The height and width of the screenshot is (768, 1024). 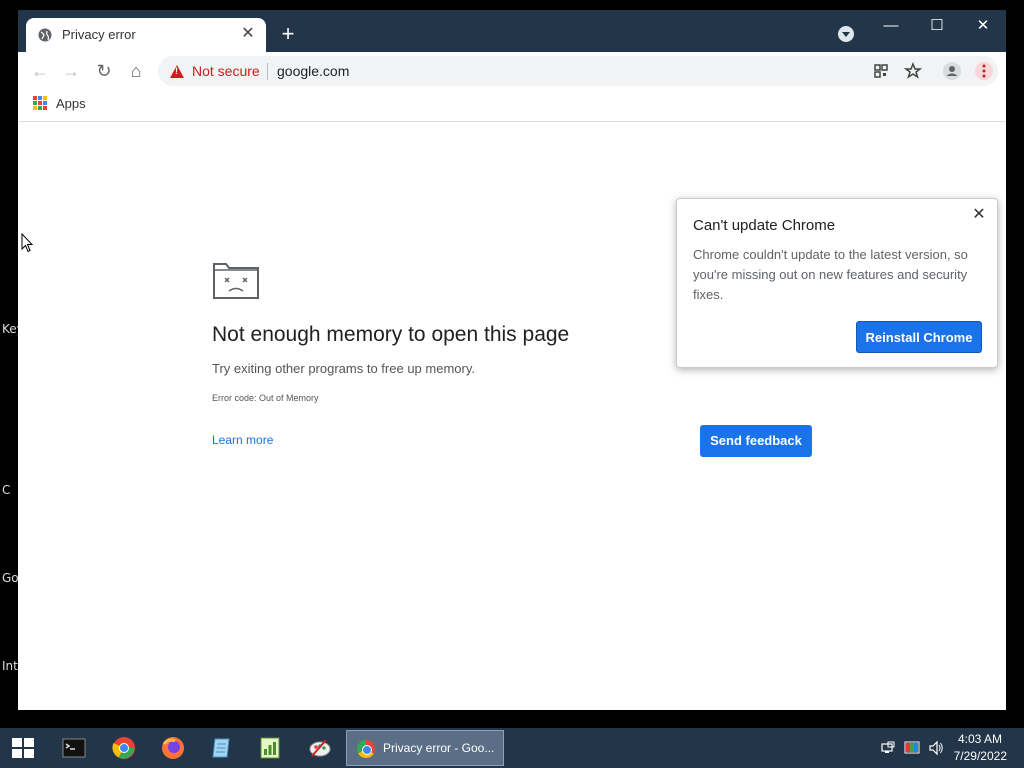 I want to click on error-heading: Not enough memory to open this page, so click(x=391, y=334).